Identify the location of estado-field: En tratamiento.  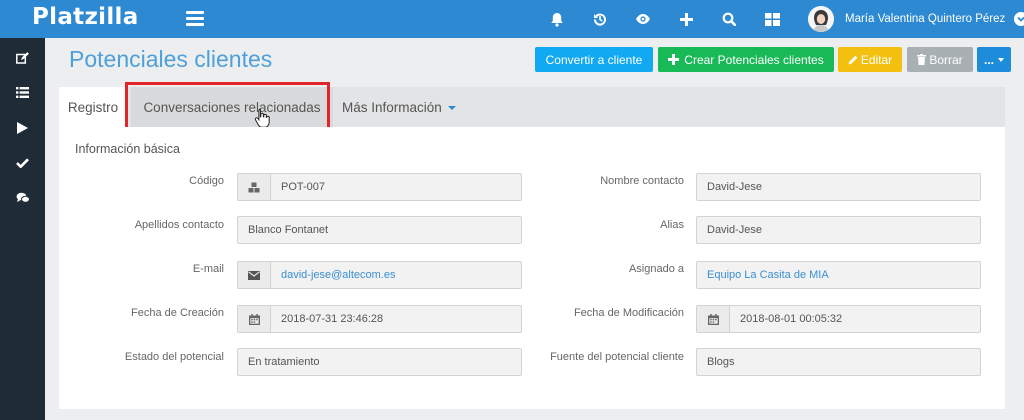
(379, 362).